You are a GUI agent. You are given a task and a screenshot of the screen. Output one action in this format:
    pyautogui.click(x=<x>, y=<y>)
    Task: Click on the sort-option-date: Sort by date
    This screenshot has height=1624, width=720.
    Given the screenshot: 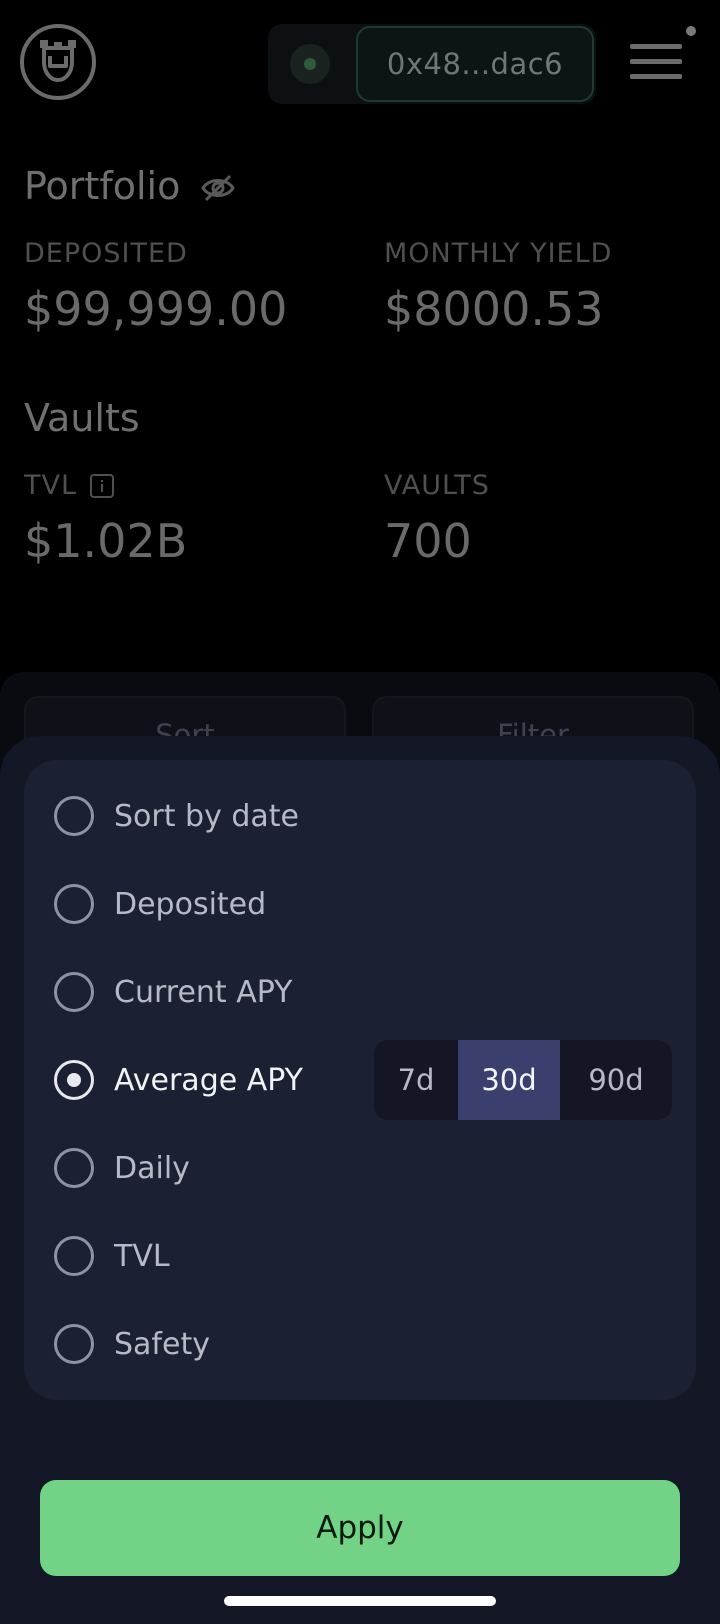 What is the action you would take?
    pyautogui.click(x=176, y=816)
    